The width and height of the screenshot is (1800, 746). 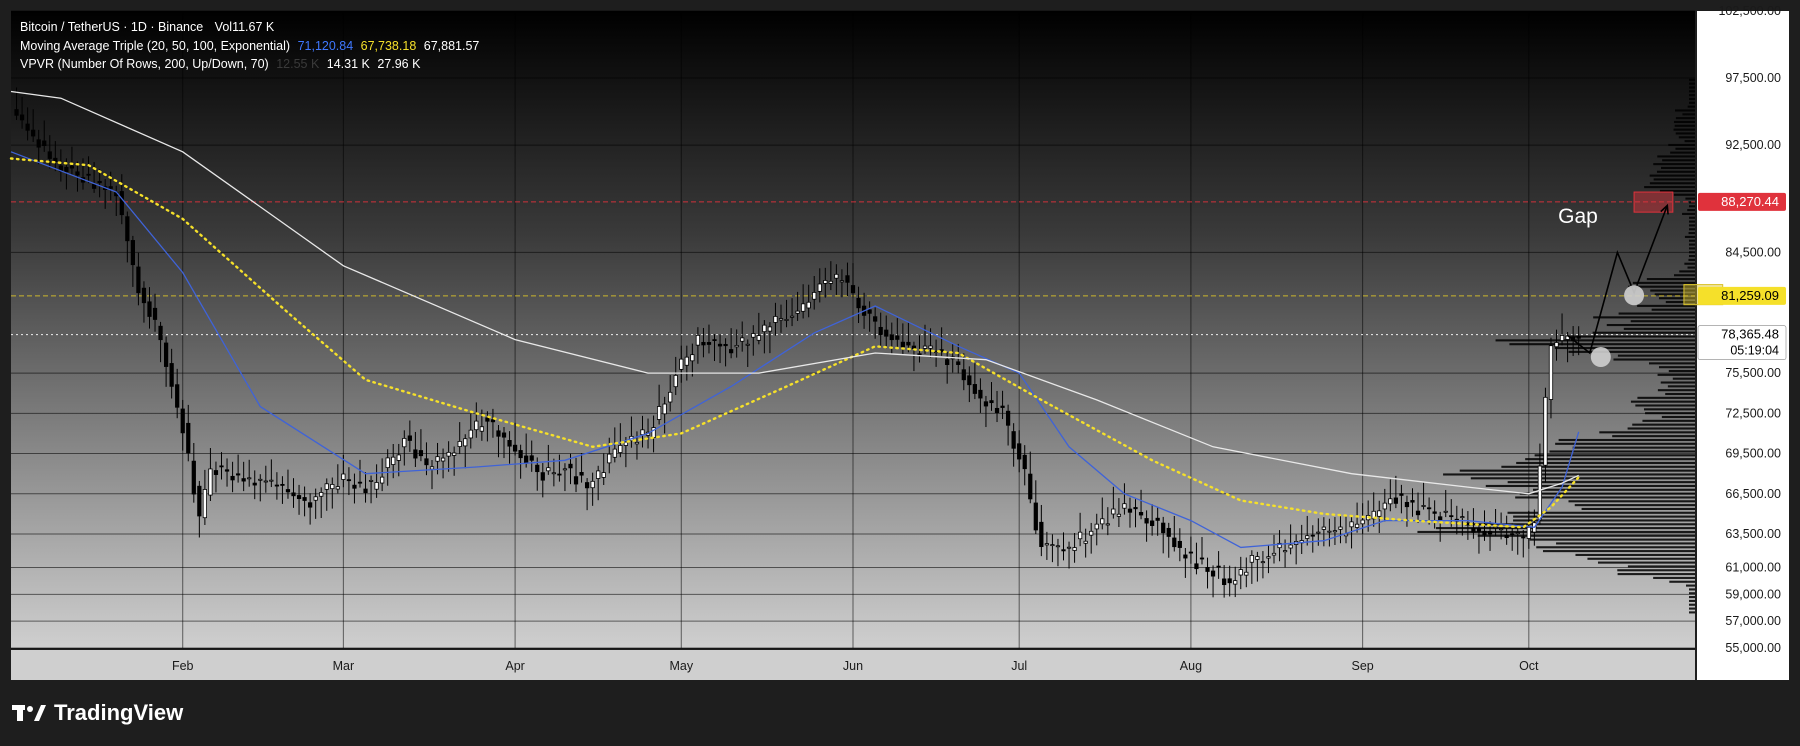 What do you see at coordinates (119, 712) in the screenshot?
I see `brand-name: TradingView` at bounding box center [119, 712].